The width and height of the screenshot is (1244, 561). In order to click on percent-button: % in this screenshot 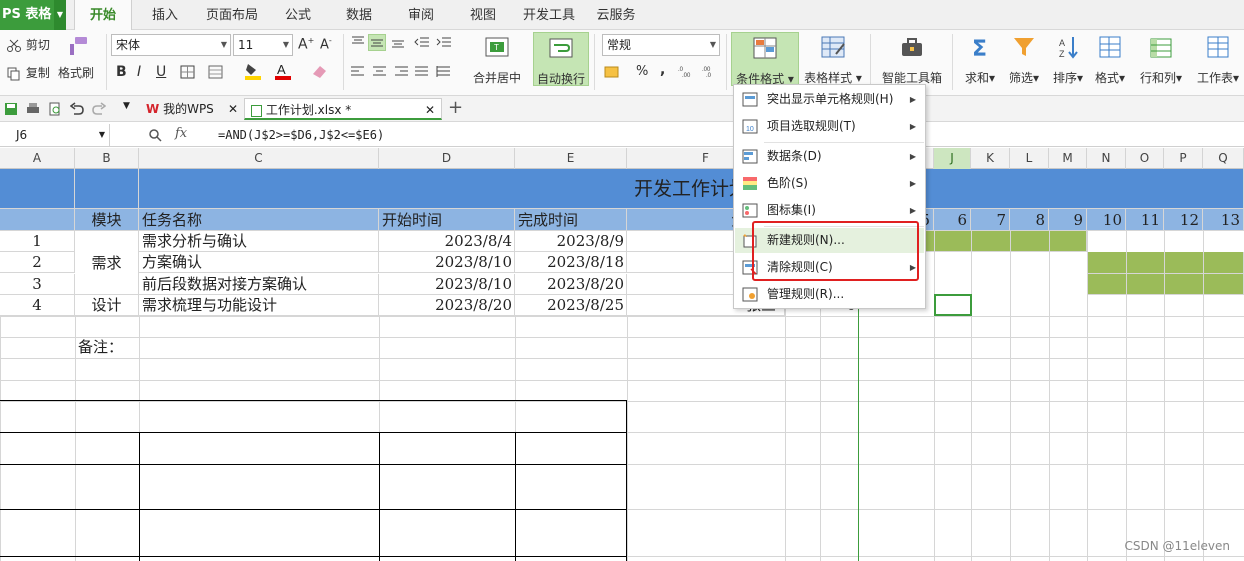, I will do `click(642, 71)`.